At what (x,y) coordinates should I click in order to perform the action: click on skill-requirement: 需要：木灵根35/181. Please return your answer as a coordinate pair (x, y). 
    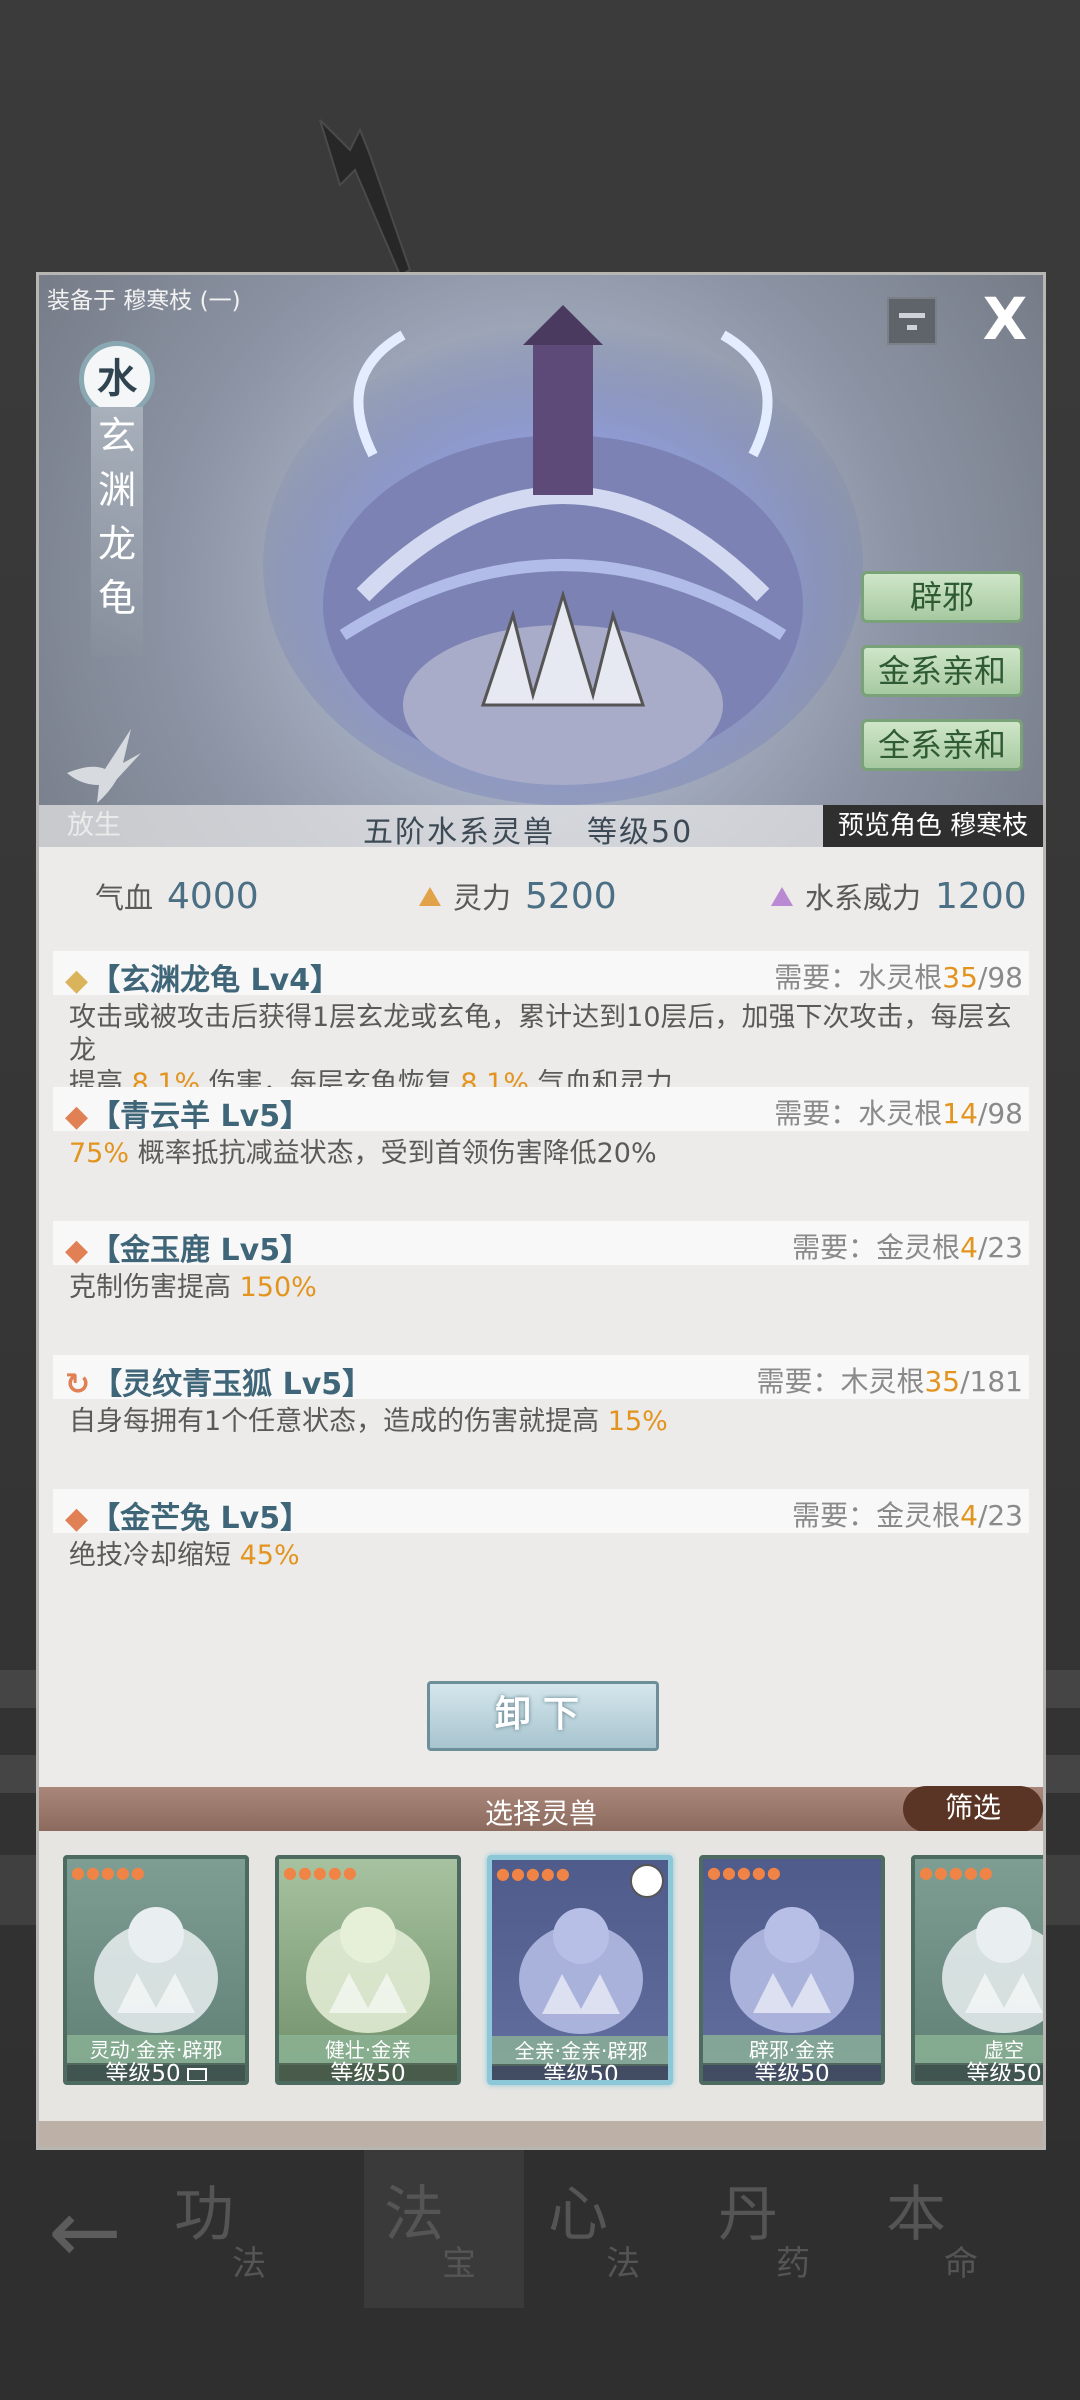
    Looking at the image, I should click on (889, 1380).